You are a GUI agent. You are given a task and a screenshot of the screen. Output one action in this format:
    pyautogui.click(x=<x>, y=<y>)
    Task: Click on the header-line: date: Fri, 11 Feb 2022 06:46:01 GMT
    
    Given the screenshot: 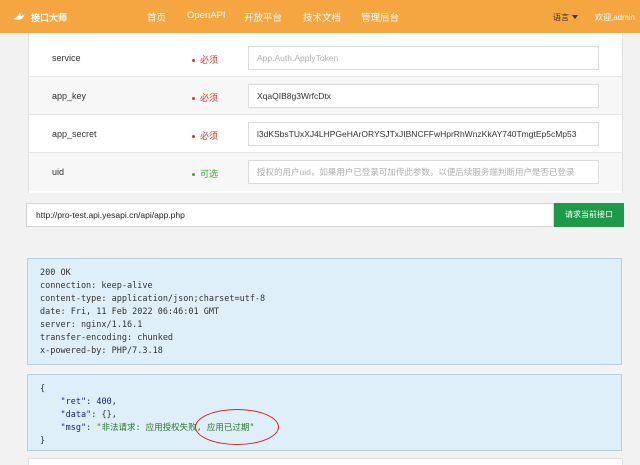 What is the action you would take?
    pyautogui.click(x=130, y=312)
    